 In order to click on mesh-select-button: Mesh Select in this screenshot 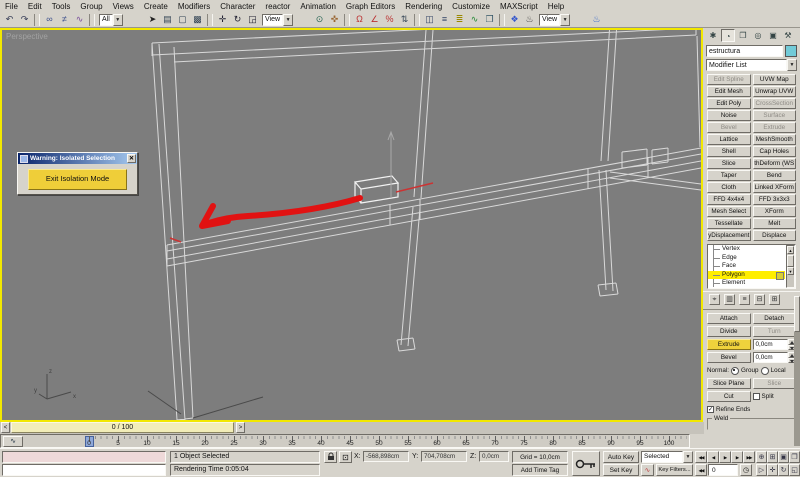, I will do `click(729, 211)`.